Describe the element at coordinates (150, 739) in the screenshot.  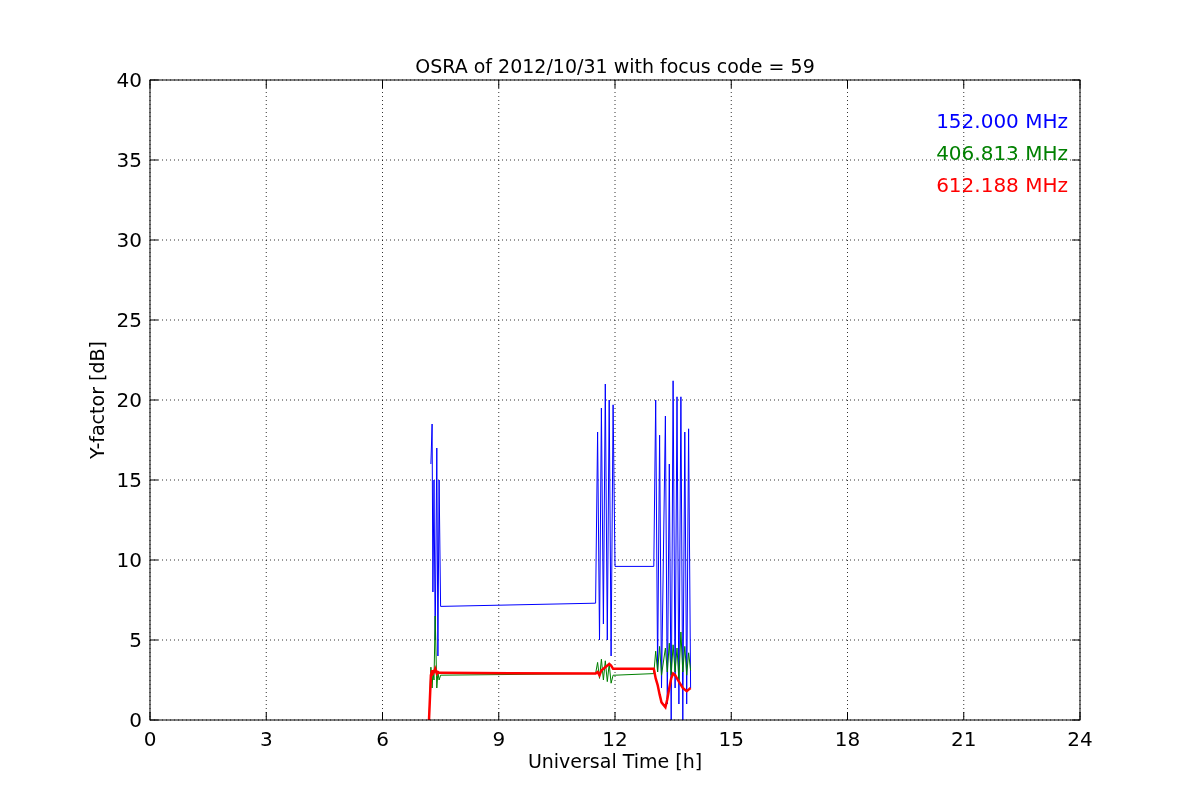
I see `x-tick-label: 0` at that location.